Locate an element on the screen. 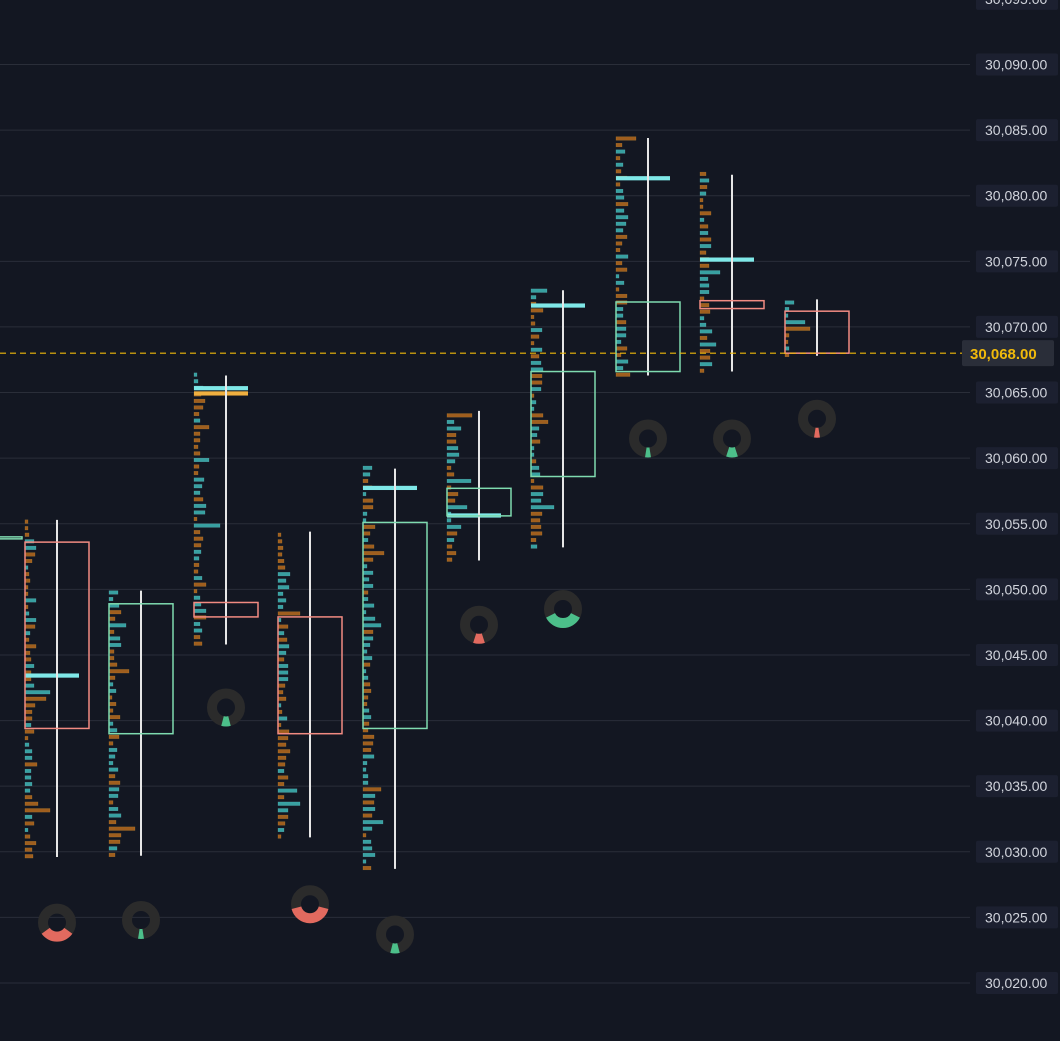  axis-tick-label: 30,095.00 is located at coordinates (1016, 3).